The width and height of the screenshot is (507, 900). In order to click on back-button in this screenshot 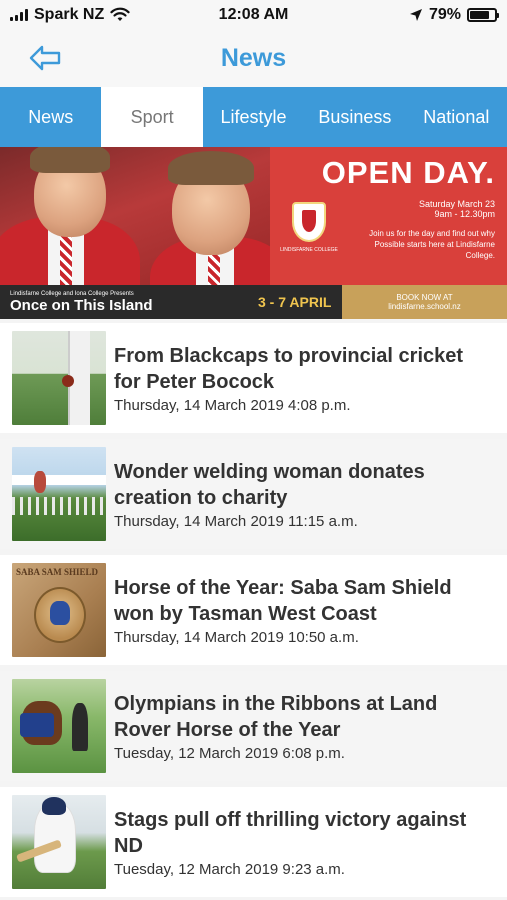, I will do `click(45, 58)`.